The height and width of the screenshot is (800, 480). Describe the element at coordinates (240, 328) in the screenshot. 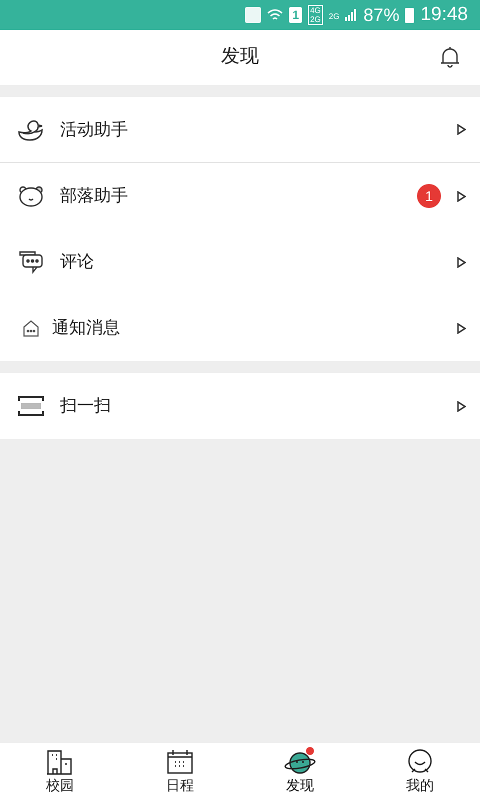

I see `menu-item: 通知消息` at that location.